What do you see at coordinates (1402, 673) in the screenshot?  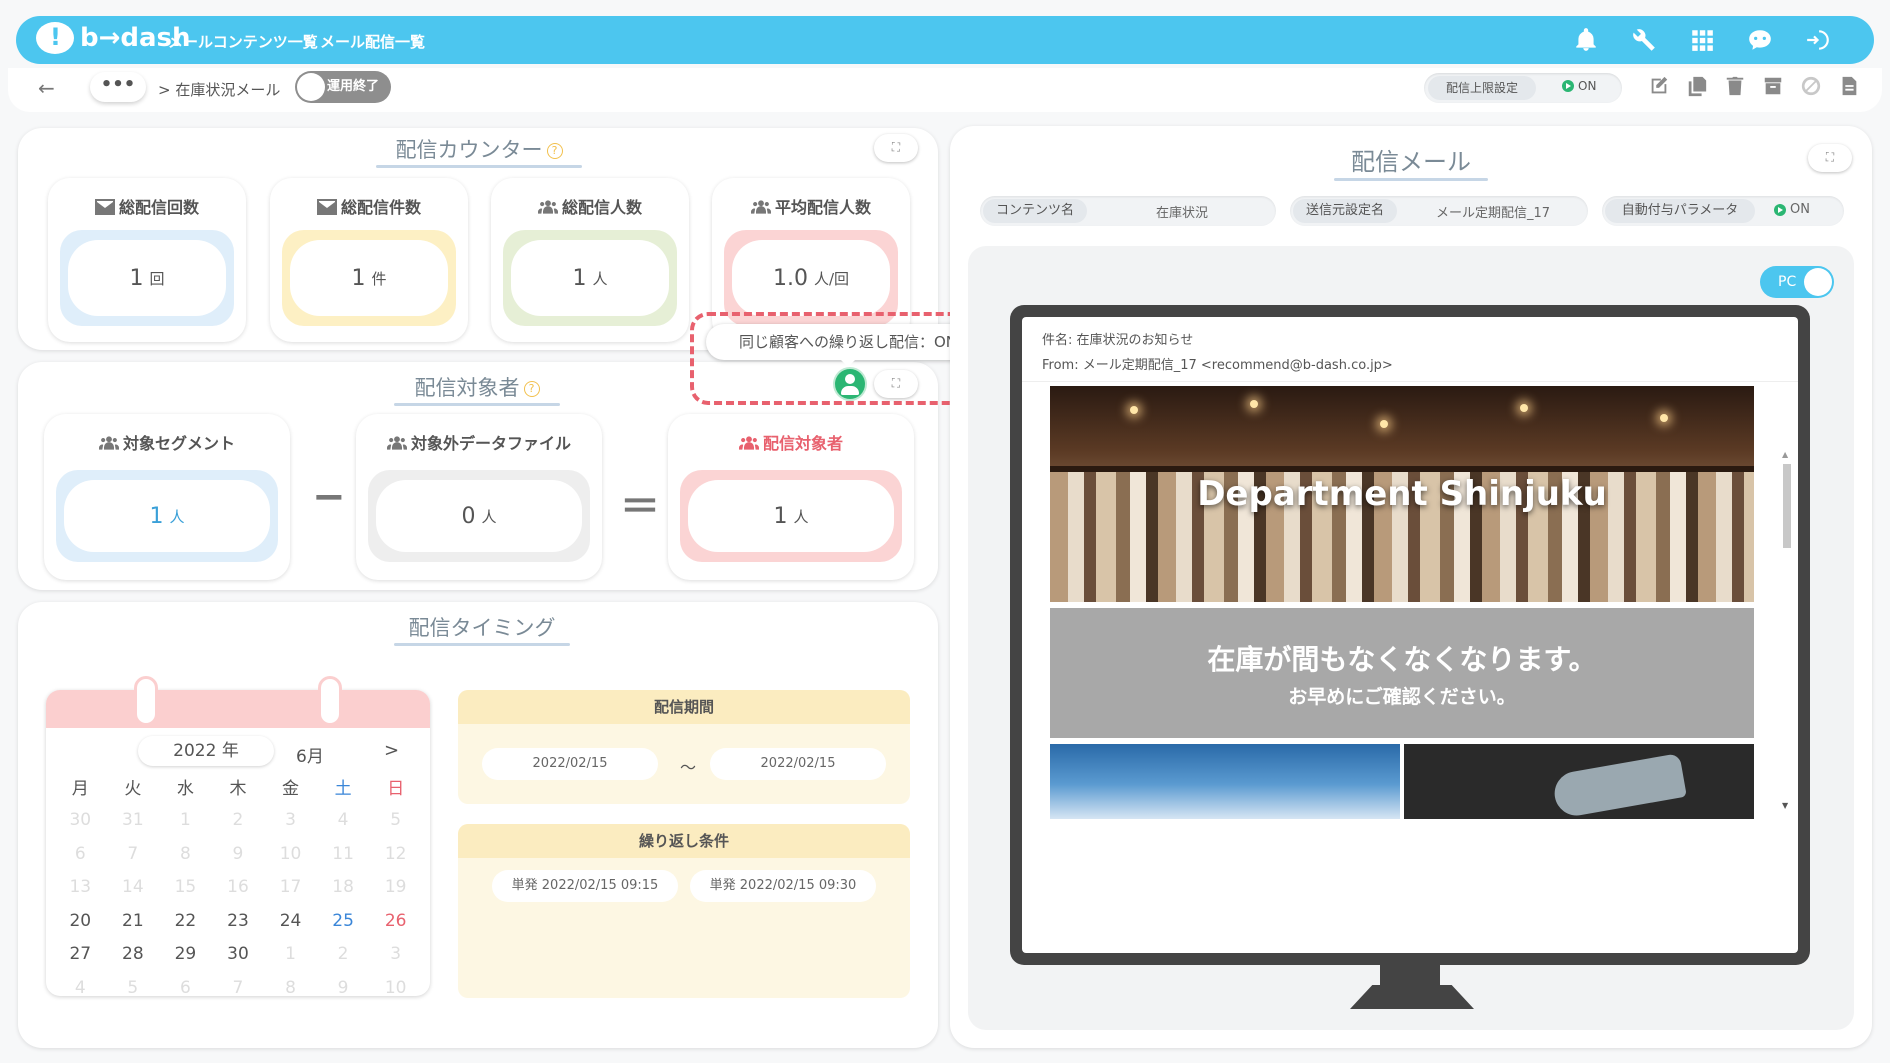 I see `stock-banner: 在庫が間もなくなくなります。 お早めにご確認ください。` at bounding box center [1402, 673].